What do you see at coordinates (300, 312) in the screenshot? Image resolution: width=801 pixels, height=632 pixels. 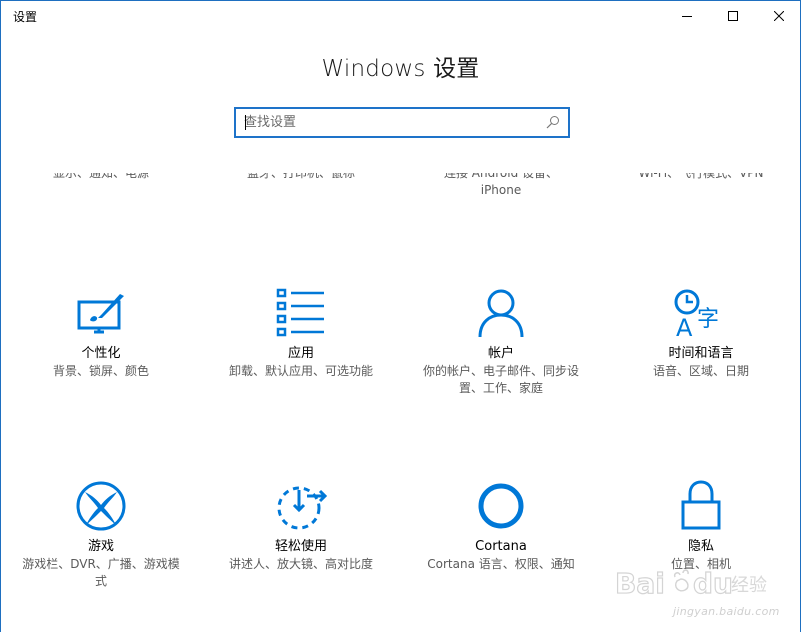 I see `apps-icon` at bounding box center [300, 312].